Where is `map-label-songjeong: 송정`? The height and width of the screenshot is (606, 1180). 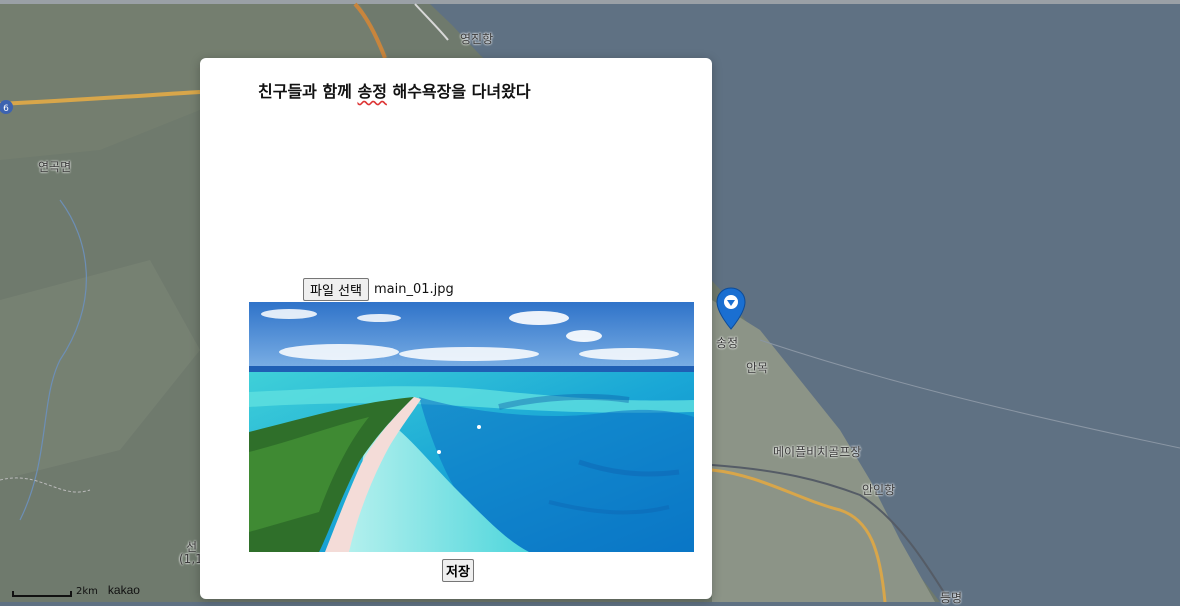 map-label-songjeong: 송정 is located at coordinates (727, 343).